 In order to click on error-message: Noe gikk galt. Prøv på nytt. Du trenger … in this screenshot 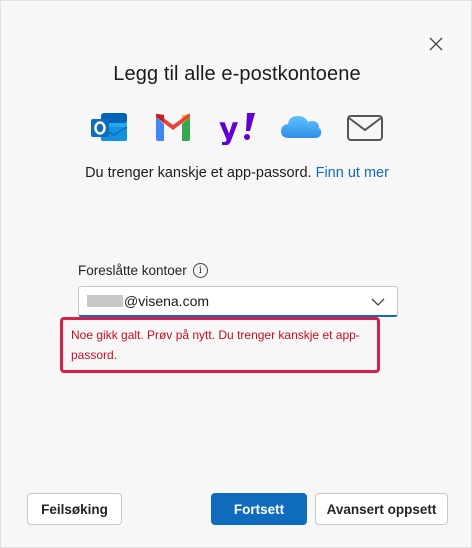, I will do `click(215, 345)`.